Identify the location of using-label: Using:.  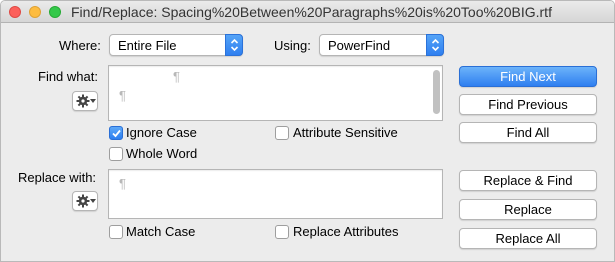
(292, 45).